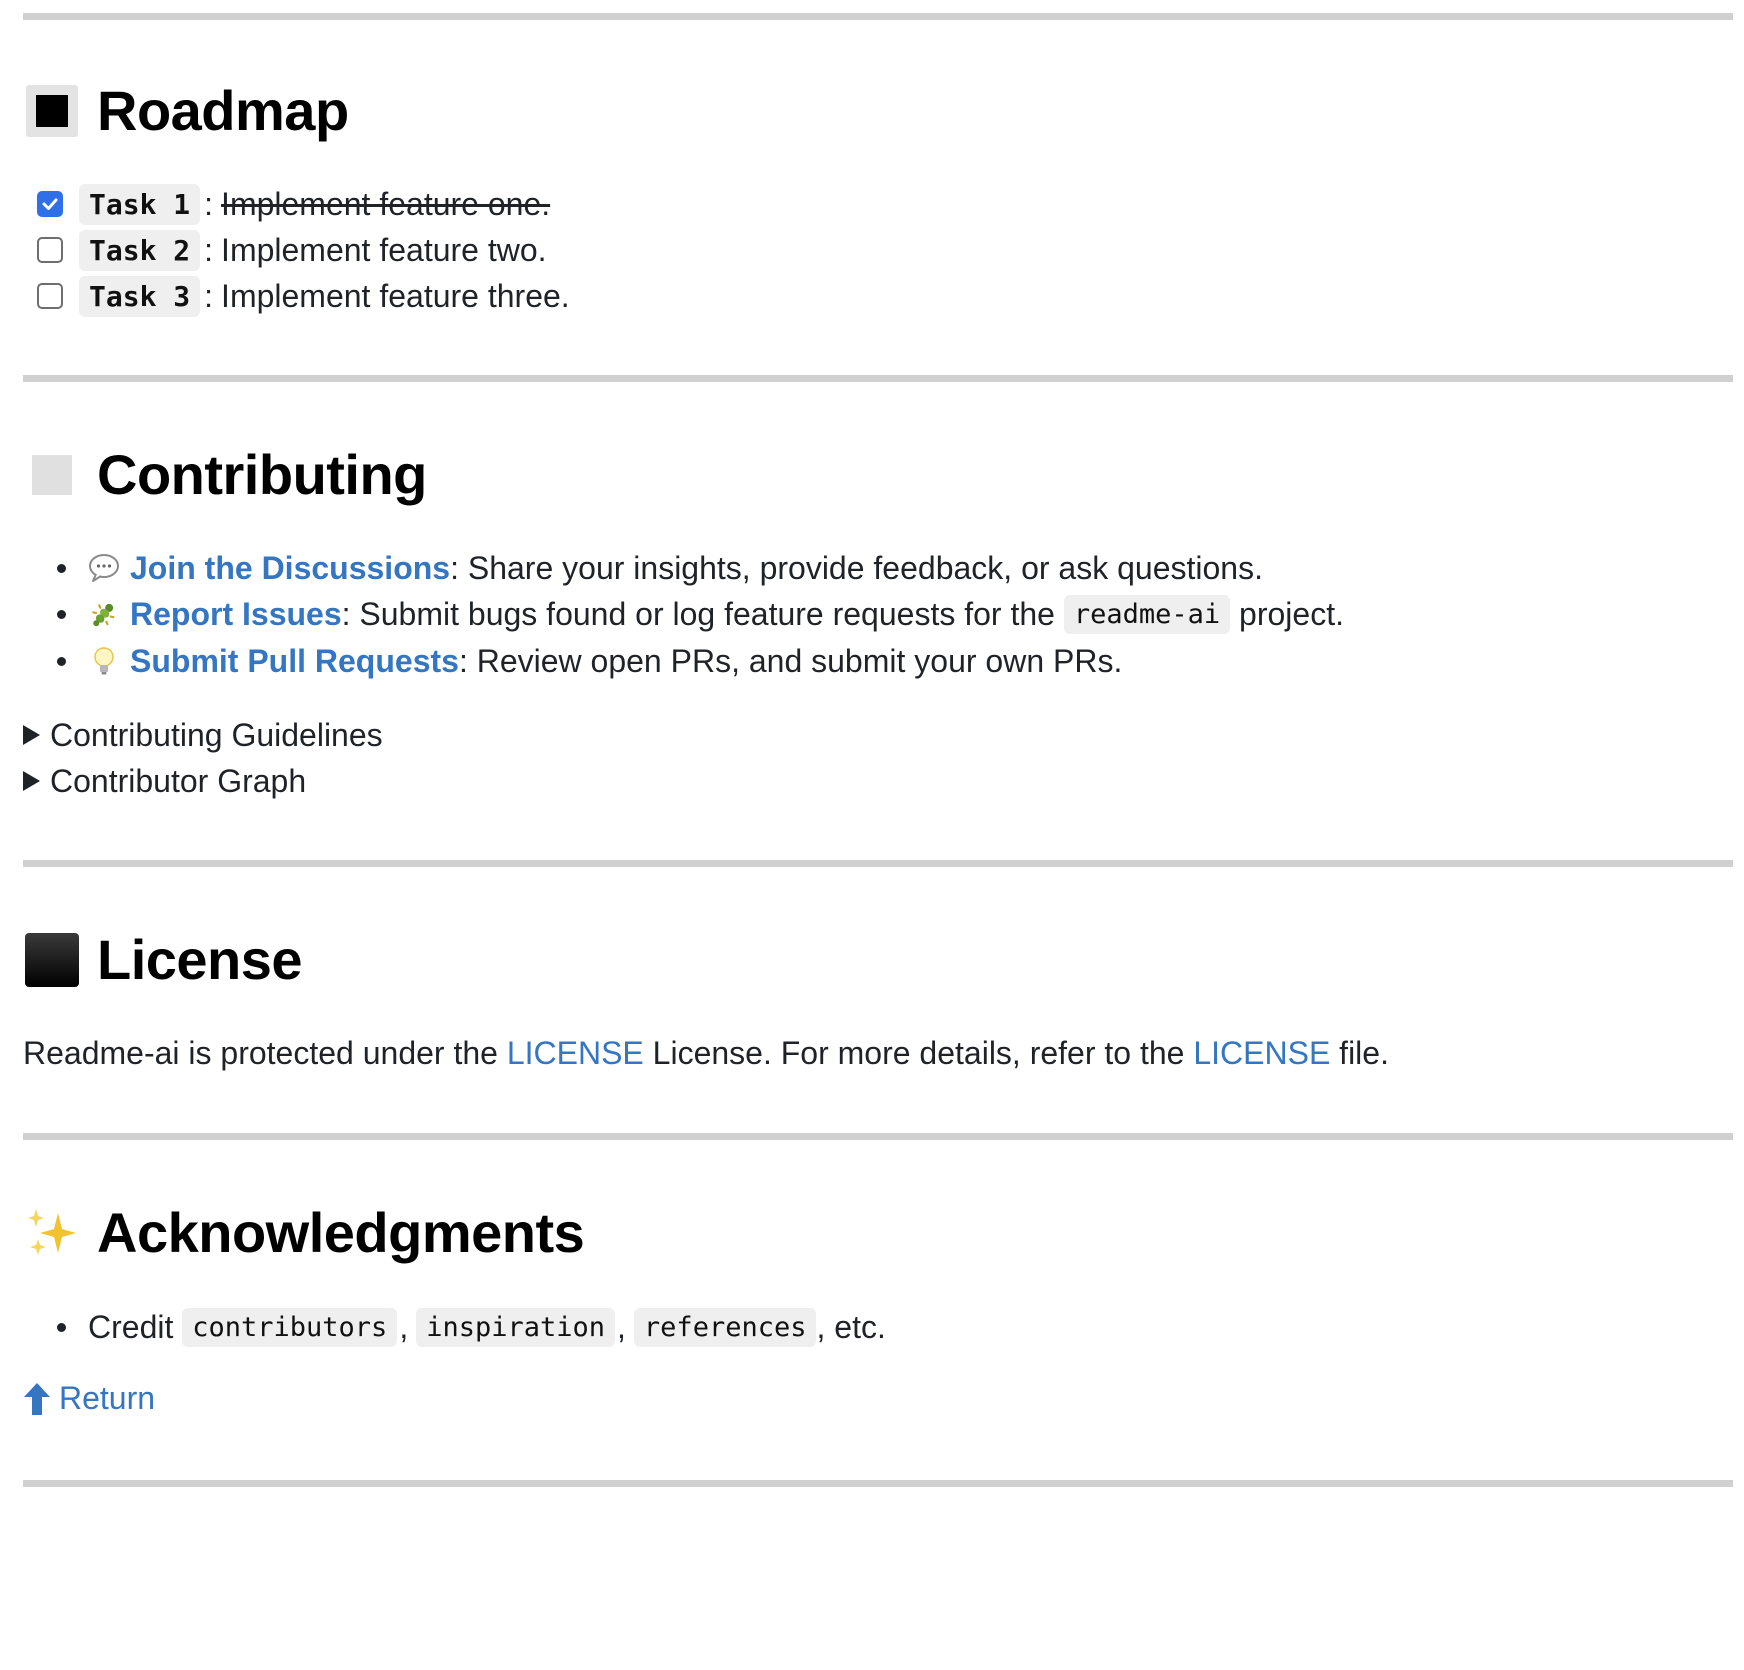 The height and width of the screenshot is (1670, 1744). Describe the element at coordinates (104, 568) in the screenshot. I see `speech-bubble-icon` at that location.